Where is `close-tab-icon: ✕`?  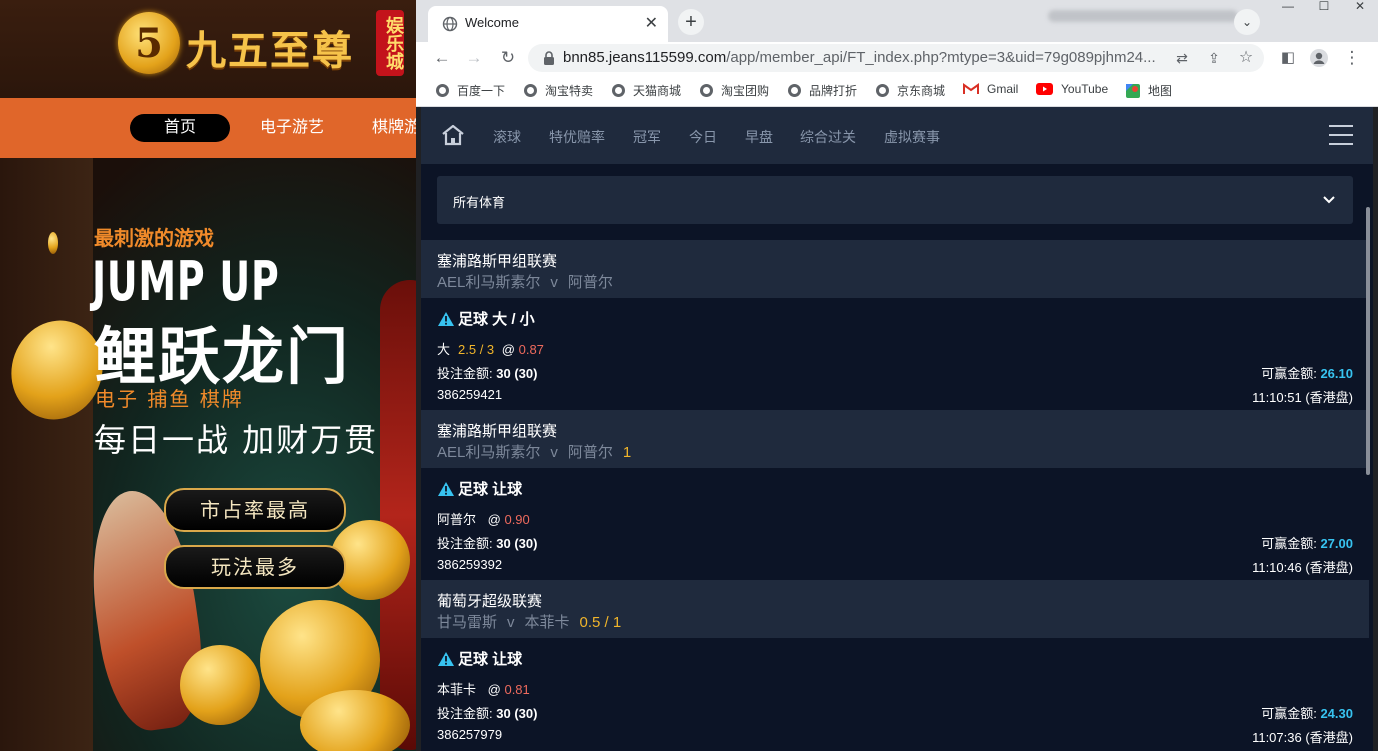
close-tab-icon: ✕ is located at coordinates (651, 23).